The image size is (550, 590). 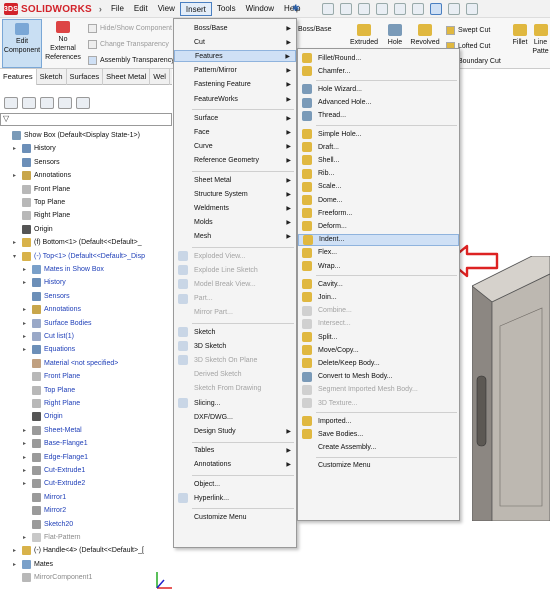 I want to click on linear-pattern-button: Line Patte, so click(x=540, y=40).